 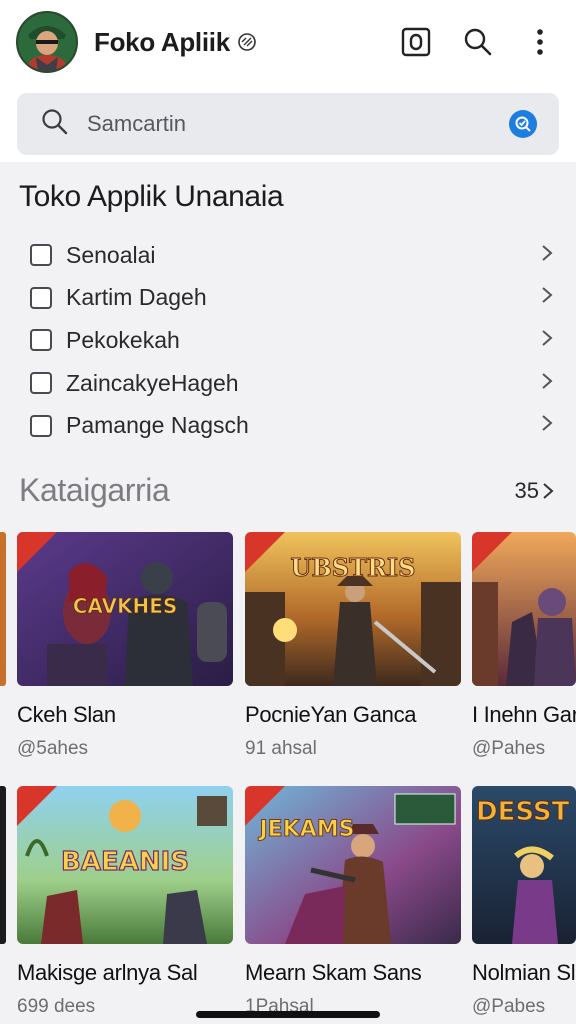 I want to click on category-see-all: 35, so click(x=535, y=491).